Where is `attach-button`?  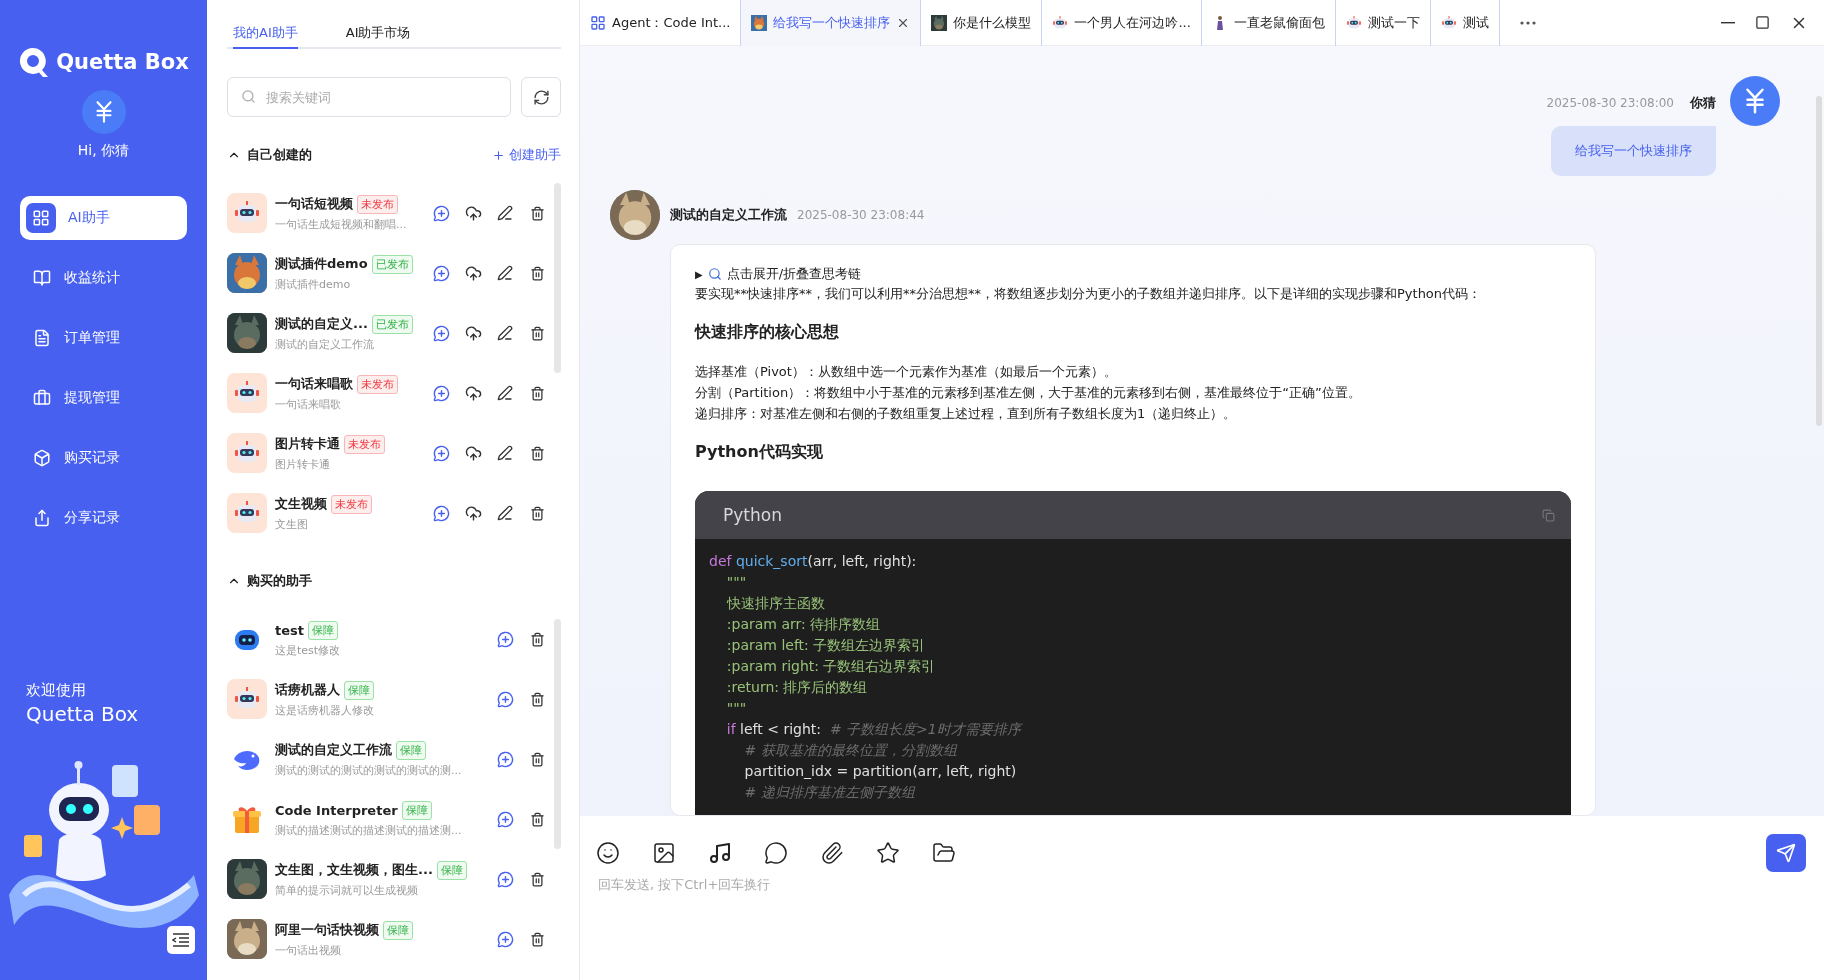 attach-button is located at coordinates (832, 853).